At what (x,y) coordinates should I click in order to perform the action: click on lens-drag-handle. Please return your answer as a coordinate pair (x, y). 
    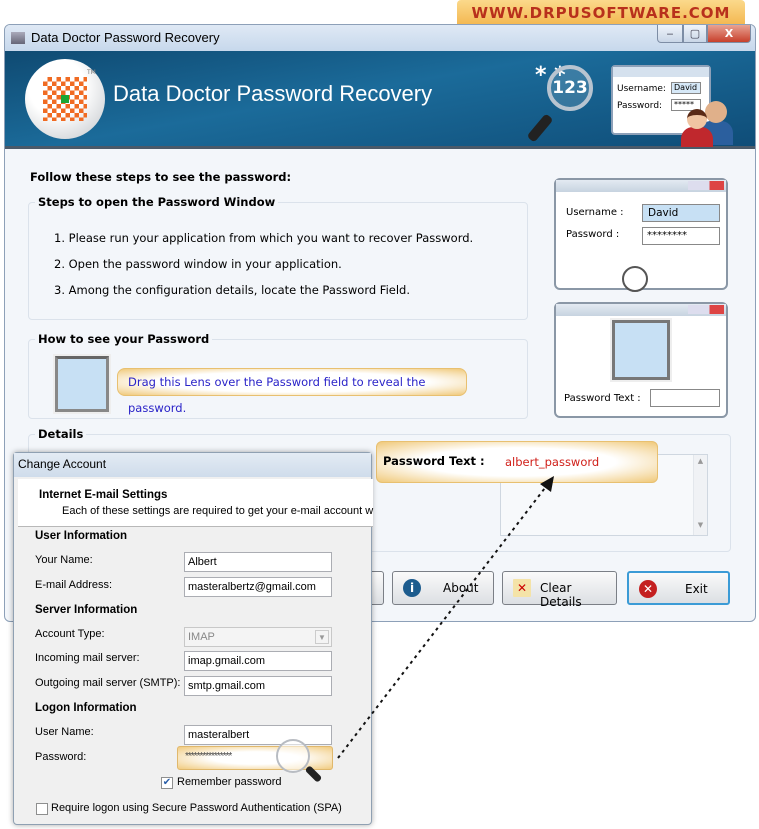
    Looking at the image, I should click on (82, 384).